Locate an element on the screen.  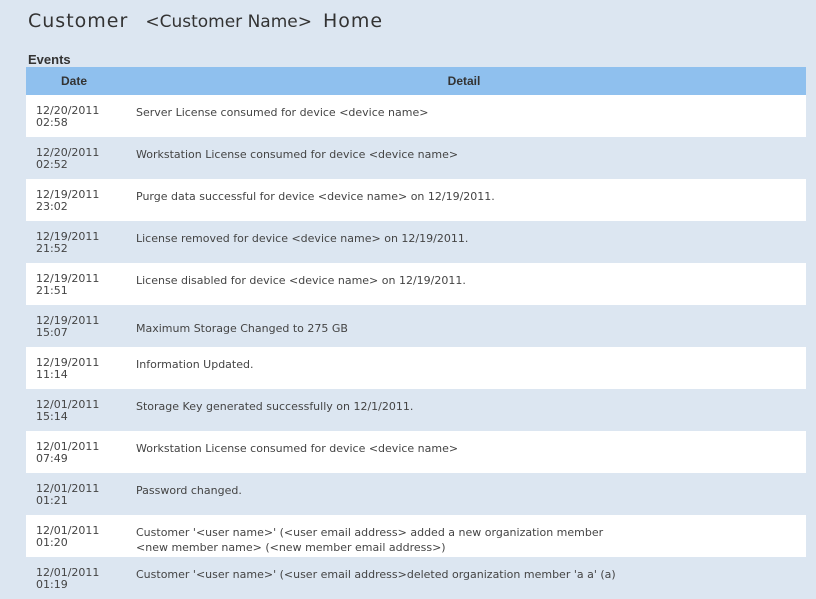
date-cell: 12/01/2011 01:20 is located at coordinates (68, 536).